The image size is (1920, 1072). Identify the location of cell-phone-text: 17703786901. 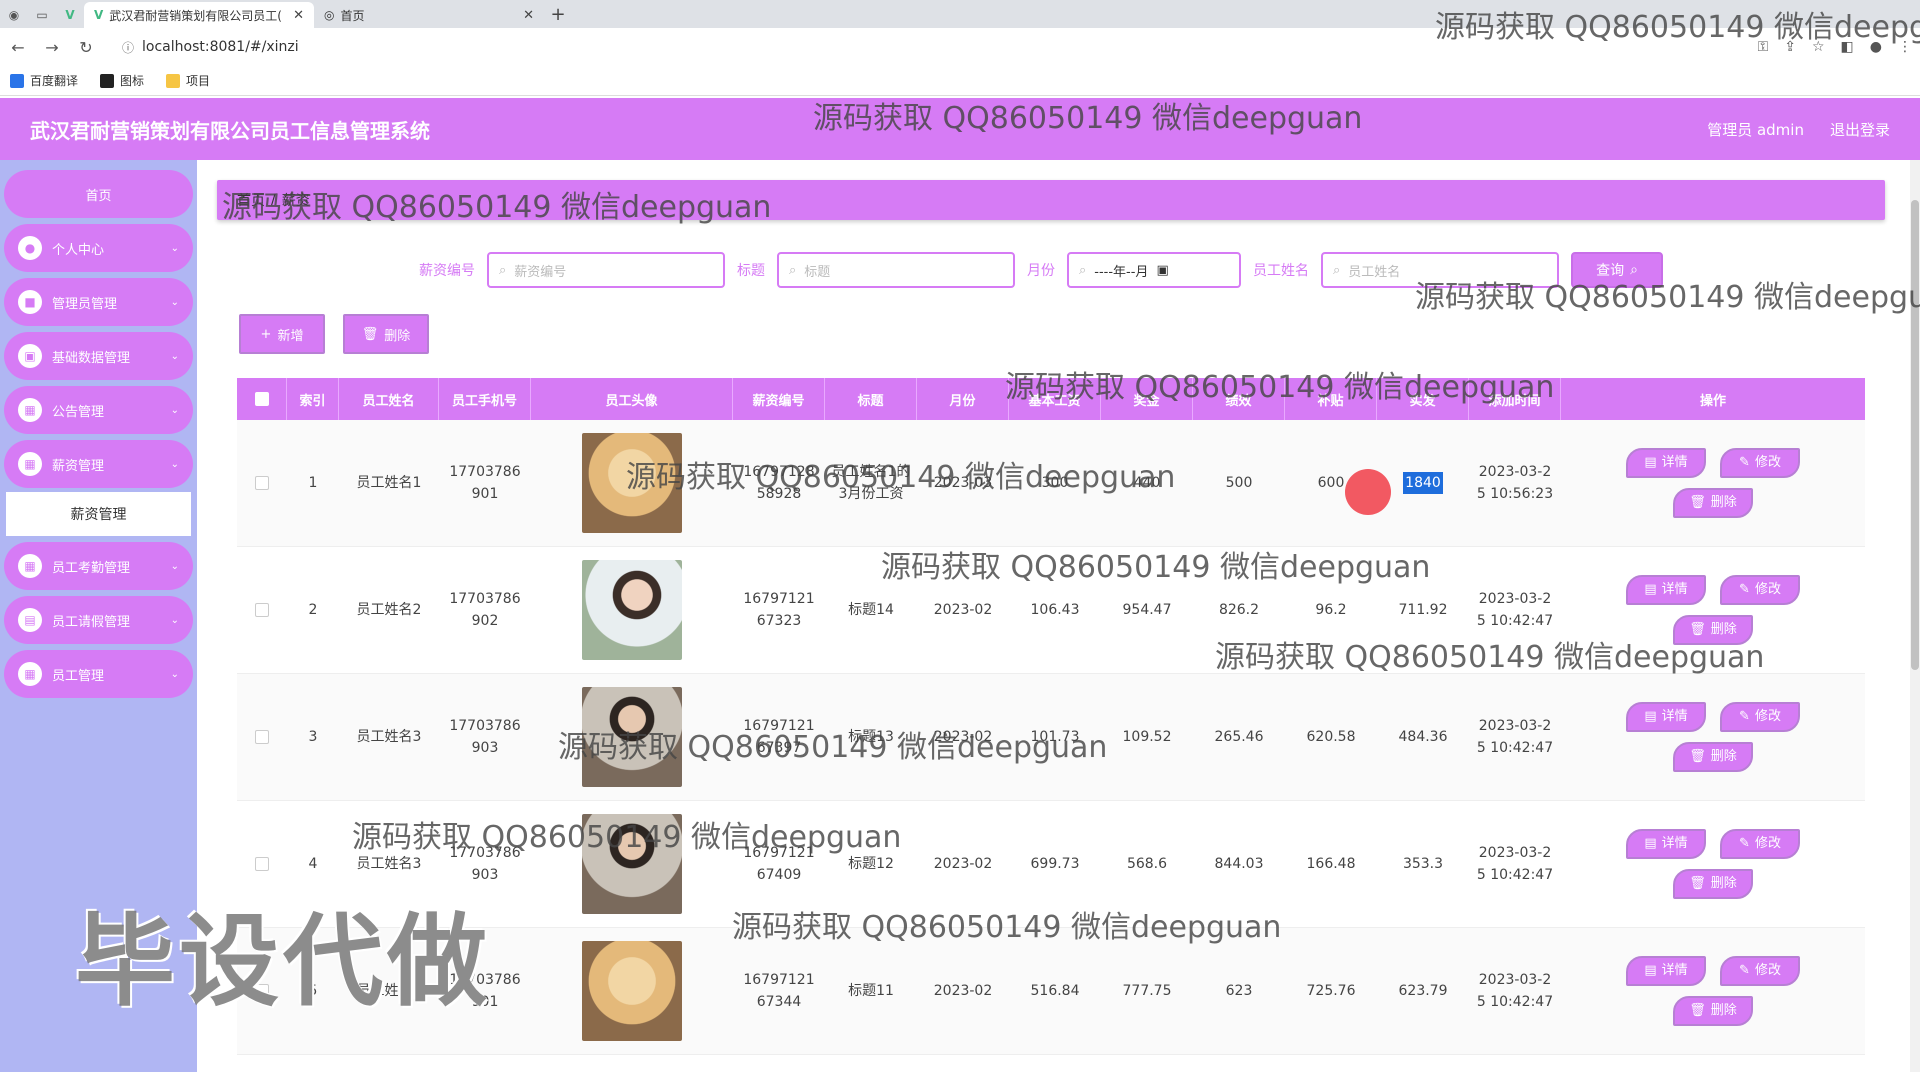
(485, 991).